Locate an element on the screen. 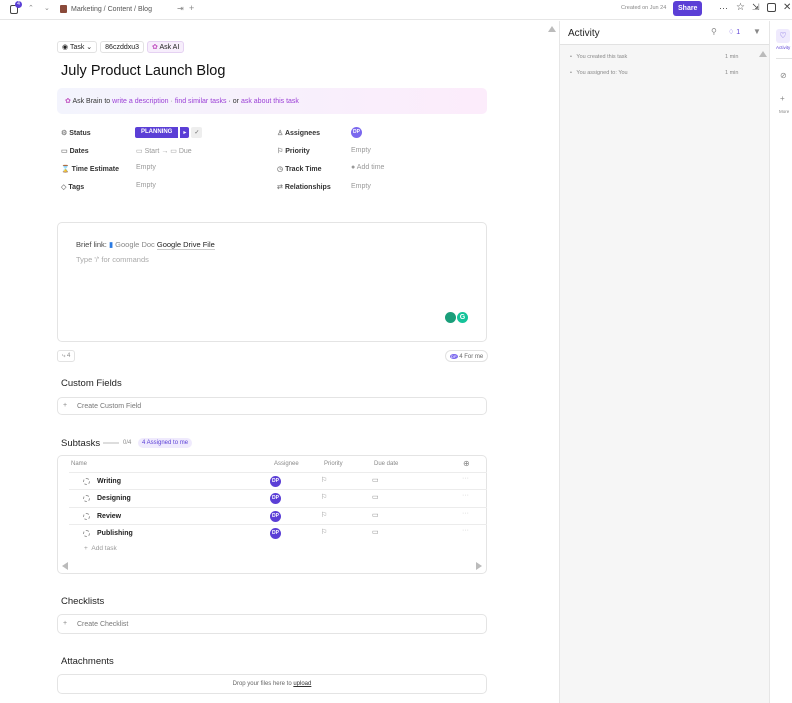 Image resolution: width=792 pixels, height=703 pixels. scroll-right-icon is located at coordinates (479, 566).